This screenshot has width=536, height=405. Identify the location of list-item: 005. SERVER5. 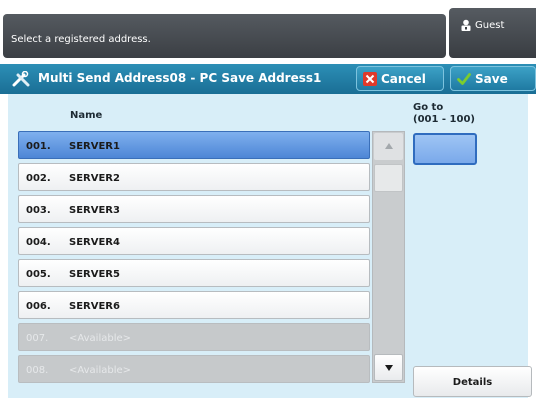
(194, 273).